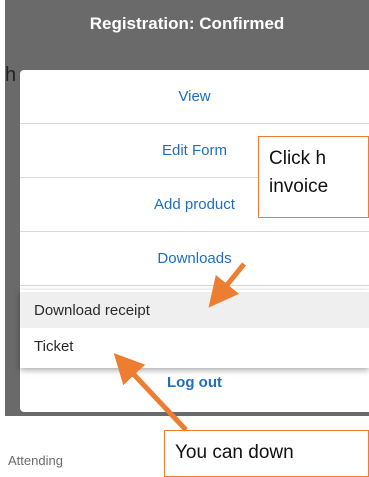 This screenshot has width=369, height=477. I want to click on arrow-to-ticket, so click(150, 392).